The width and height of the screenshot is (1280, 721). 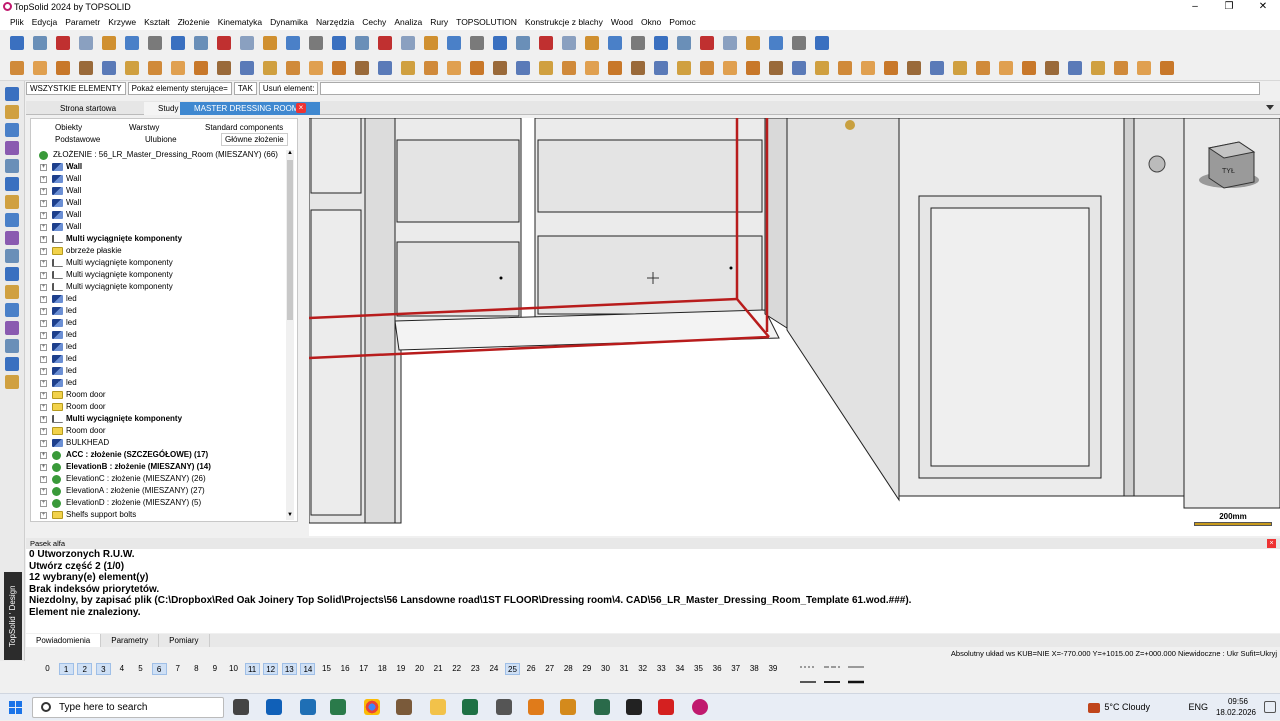 I want to click on tab-main-assembly: Główne złożenie, so click(x=254, y=139).